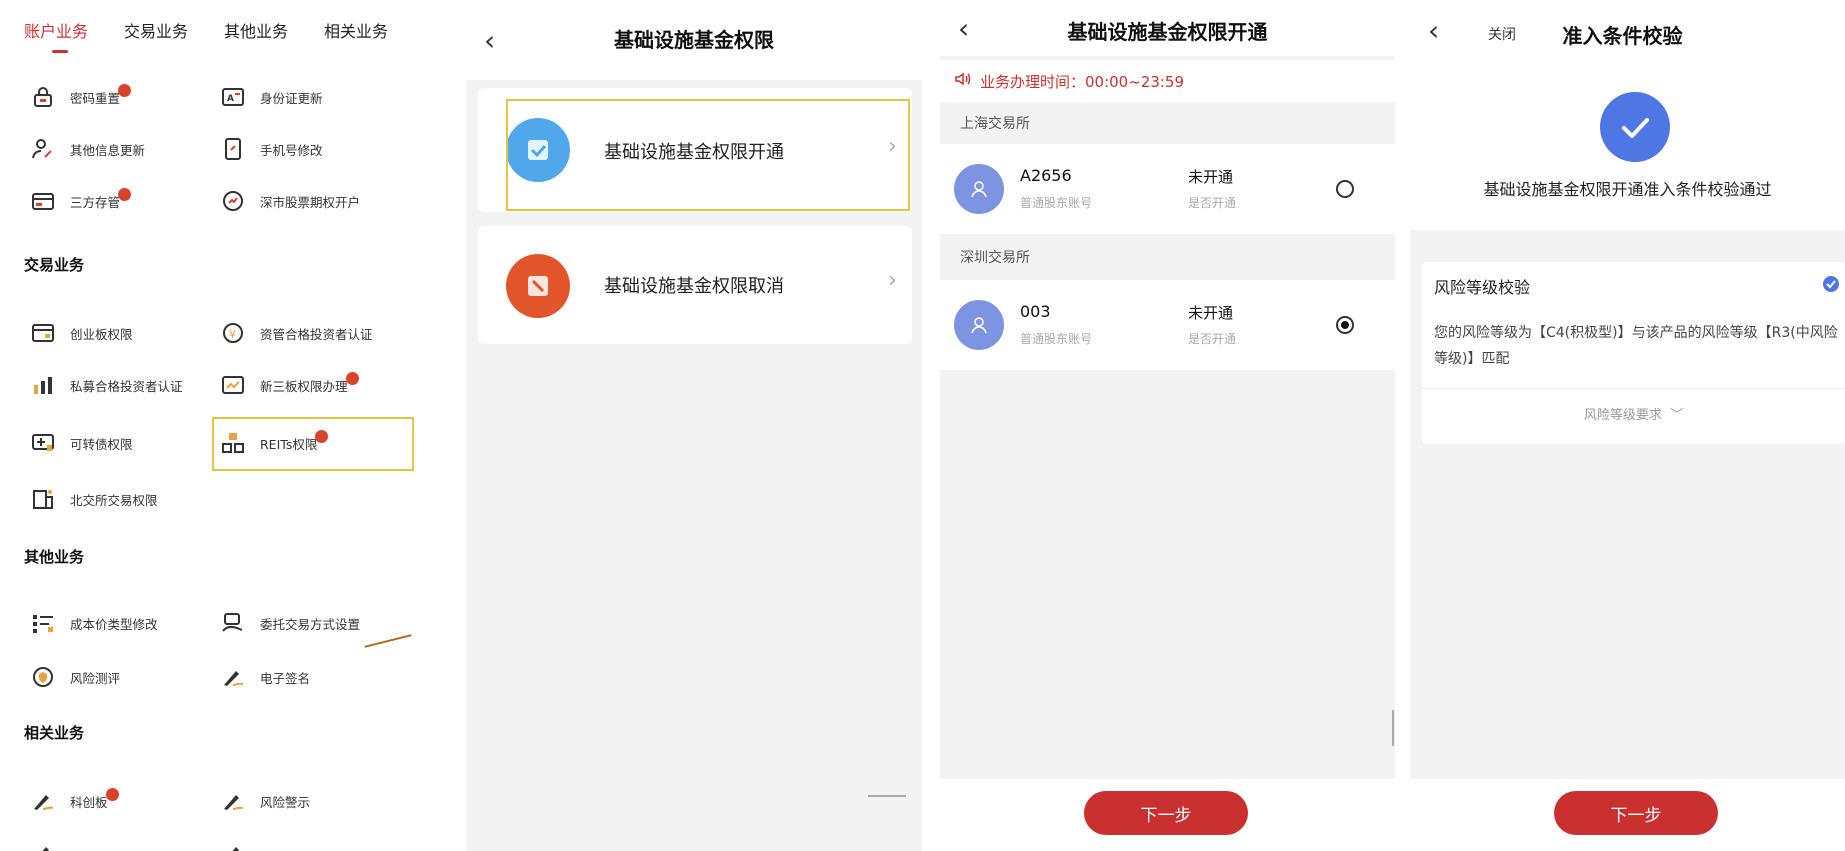 Image resolution: width=1845 pixels, height=851 pixels. What do you see at coordinates (233, 149) in the screenshot?
I see `phone-edit-icon` at bounding box center [233, 149].